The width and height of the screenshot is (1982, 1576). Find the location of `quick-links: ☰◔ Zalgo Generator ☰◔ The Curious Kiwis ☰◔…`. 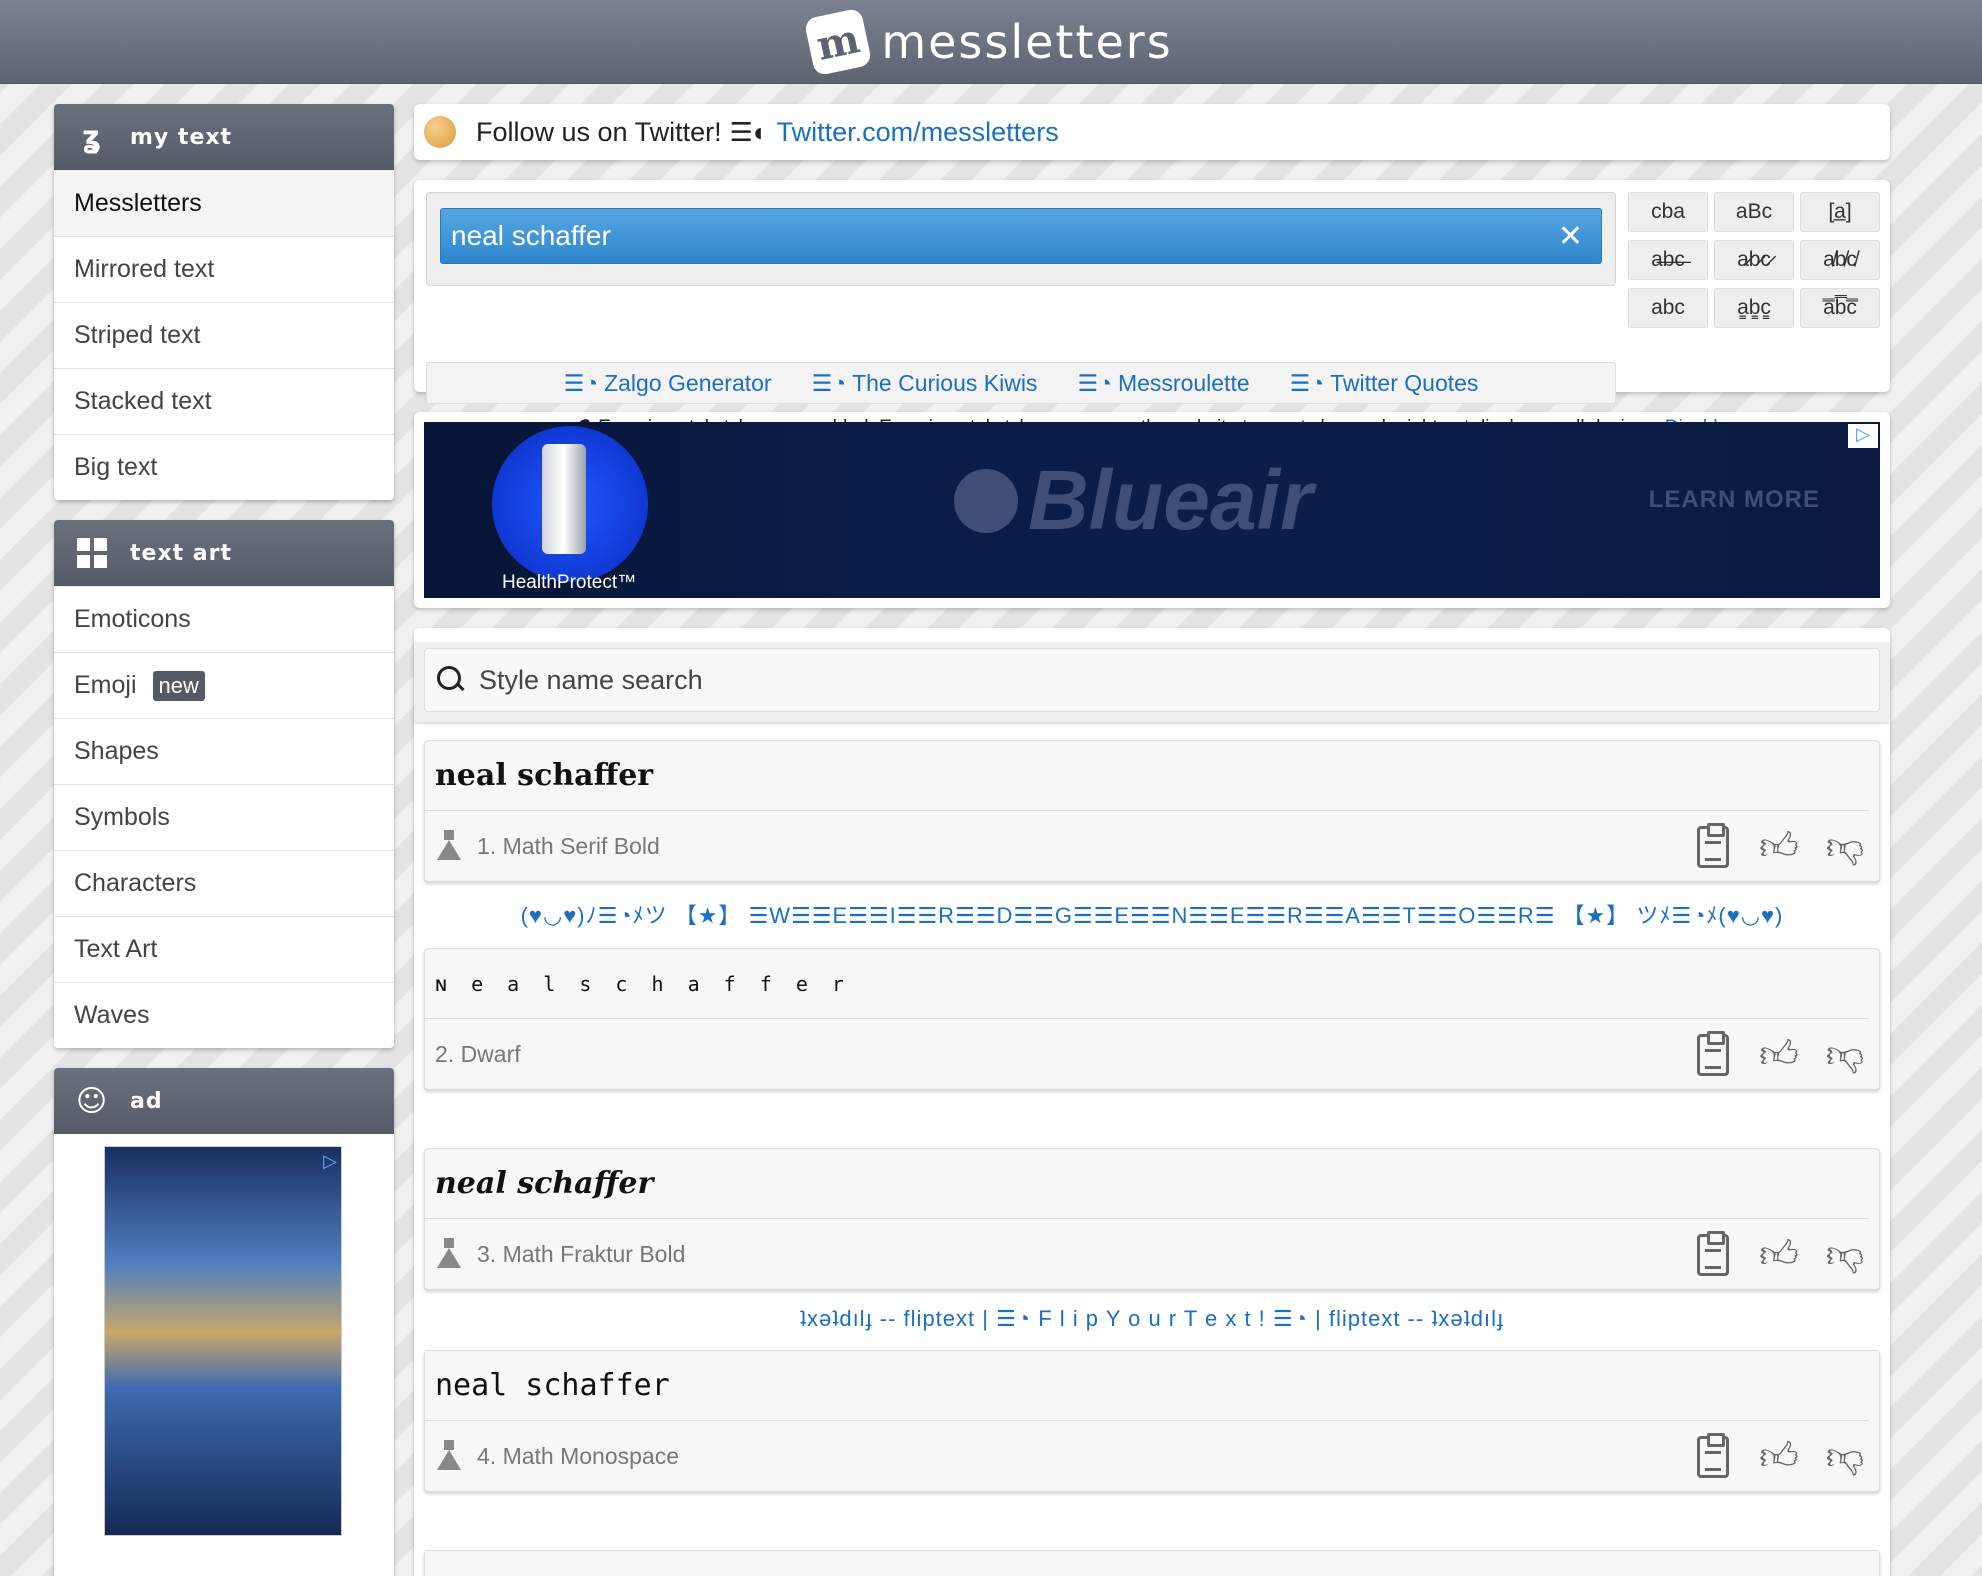

quick-links: ☰◔ Zalgo Generator ☰◔ The Curious Kiwis ☰◔… is located at coordinates (1021, 383).